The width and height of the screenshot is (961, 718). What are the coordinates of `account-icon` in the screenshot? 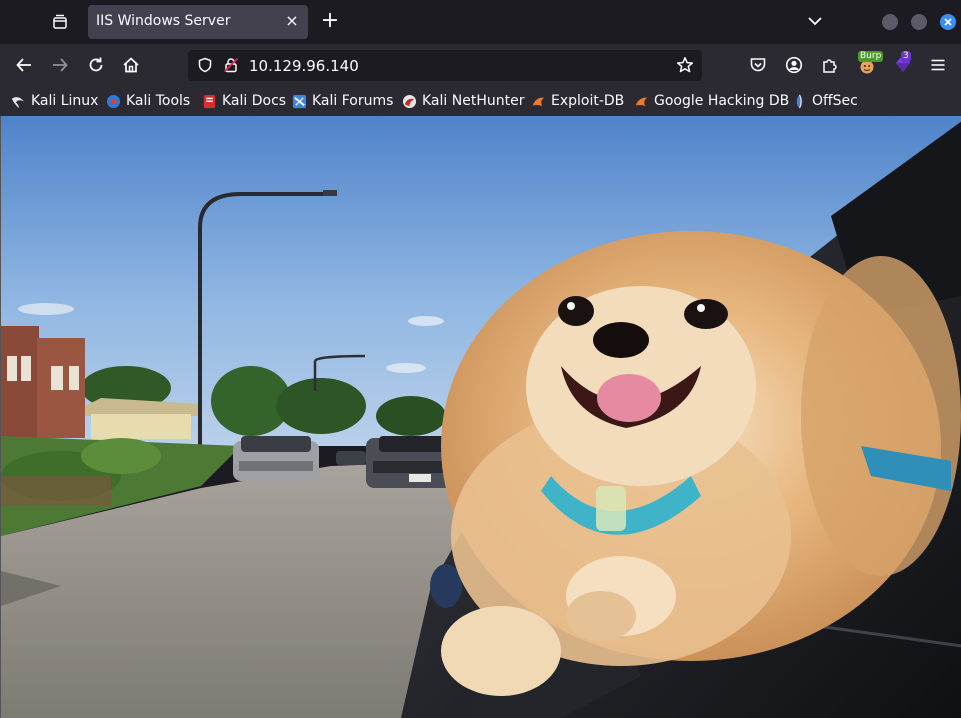 It's located at (794, 65).